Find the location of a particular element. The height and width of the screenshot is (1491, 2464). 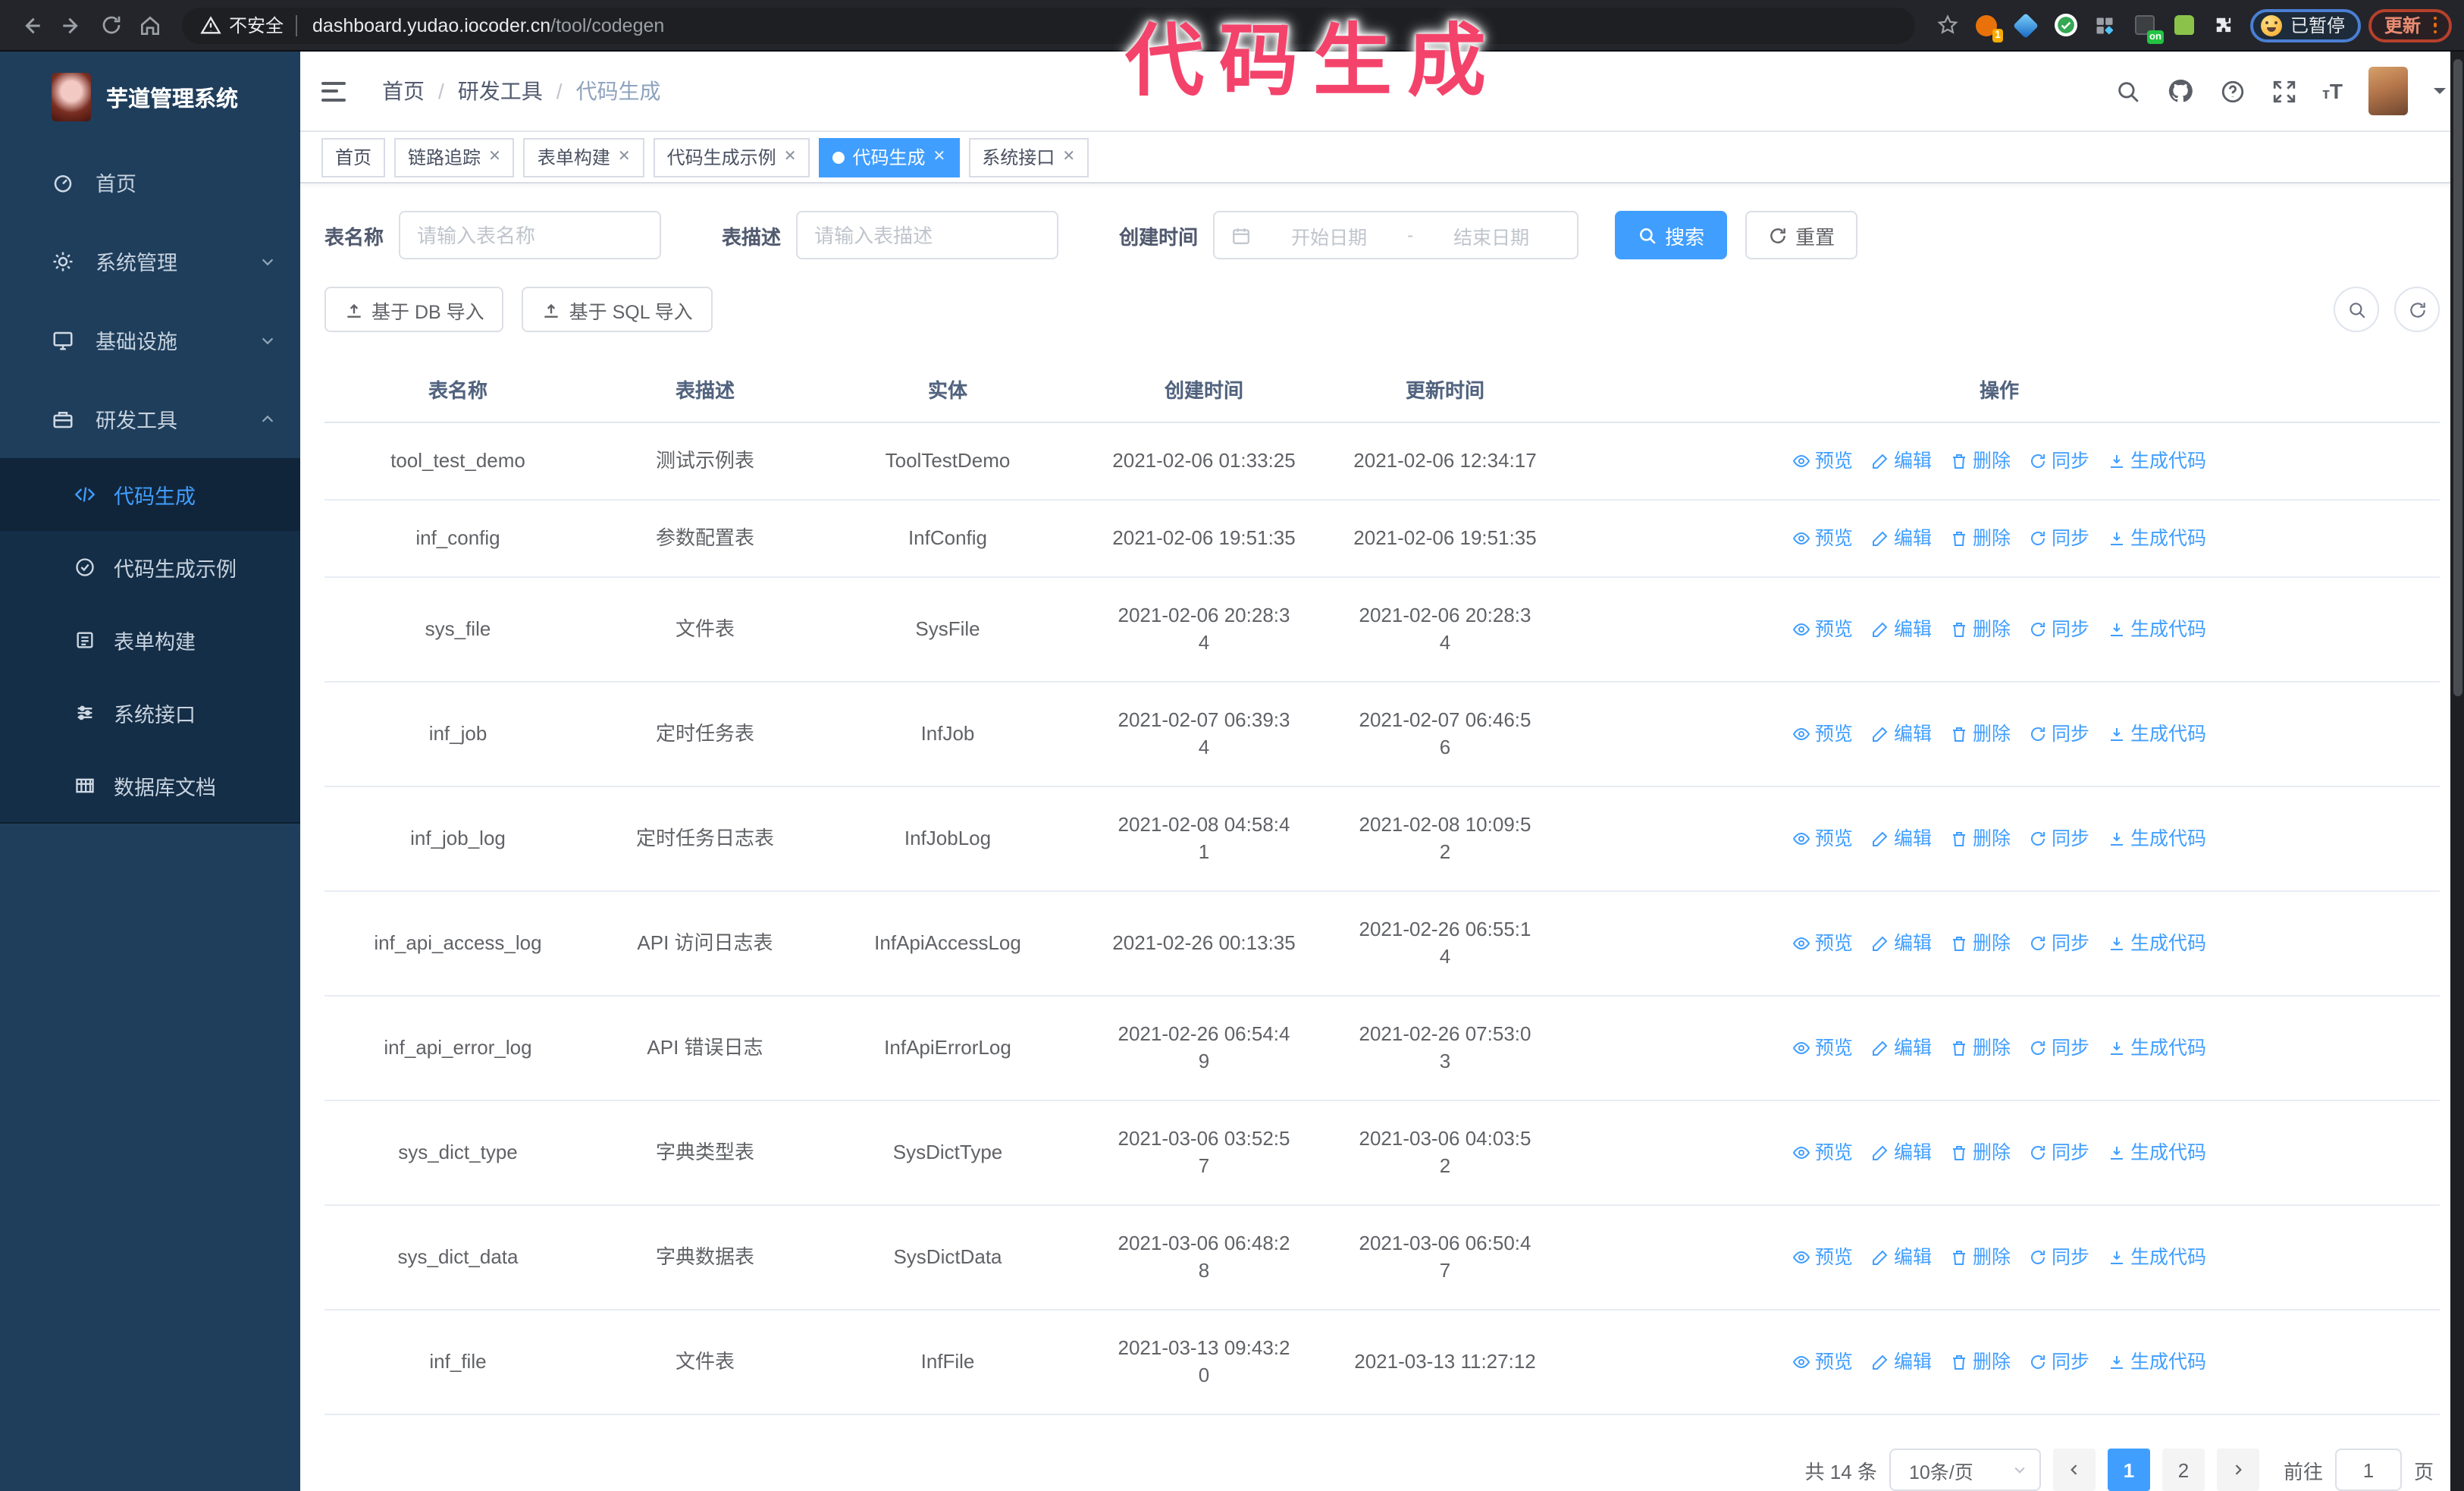

breadcrumb-devtools: 研发工具 is located at coordinates (500, 91).